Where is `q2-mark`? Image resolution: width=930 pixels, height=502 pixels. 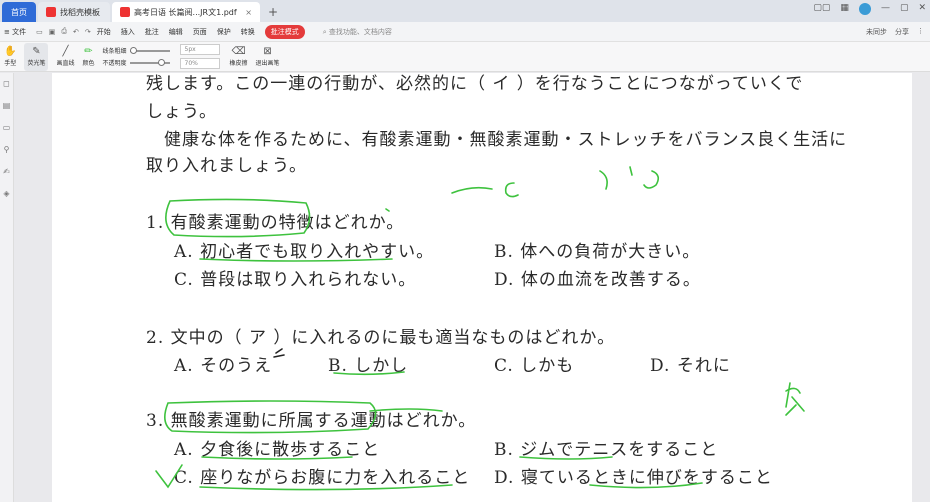
q2-mark is located at coordinates (279, 353).